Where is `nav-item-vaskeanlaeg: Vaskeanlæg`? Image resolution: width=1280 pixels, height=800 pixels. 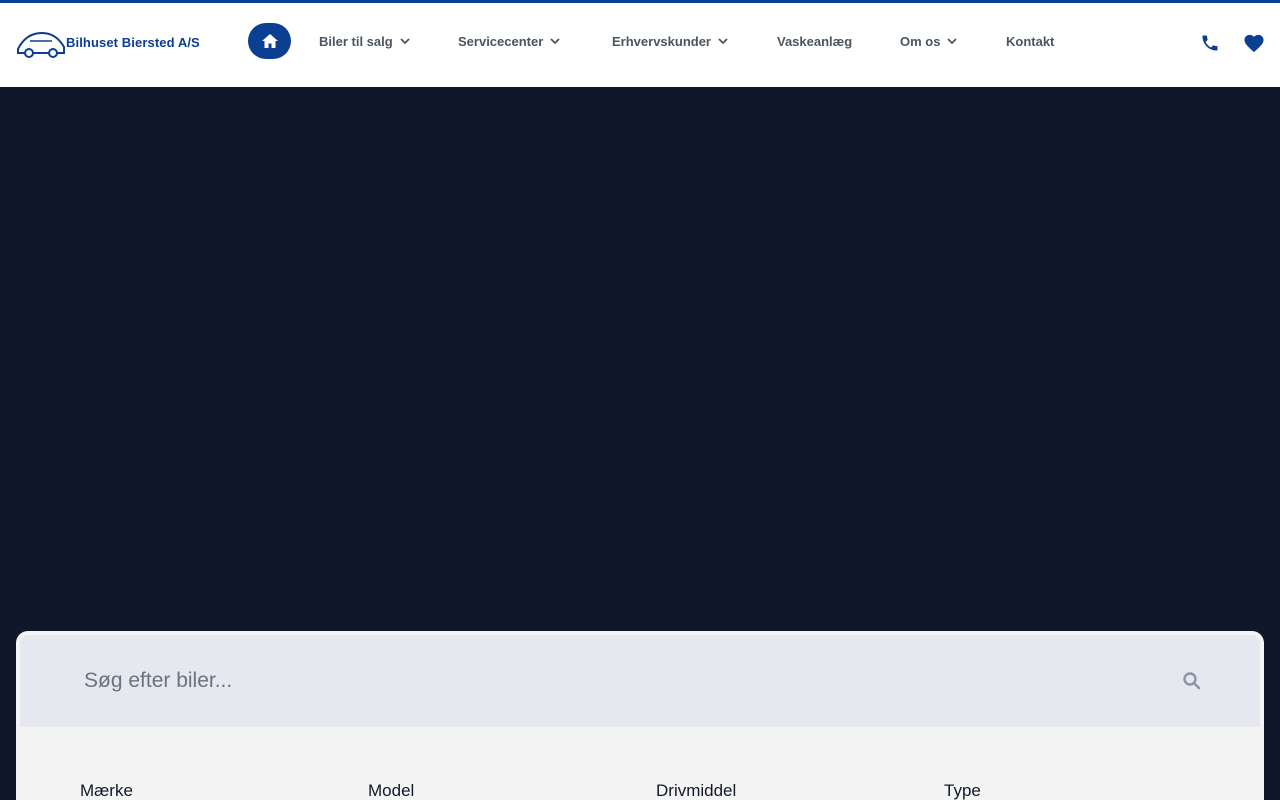
nav-item-vaskeanlaeg: Vaskeanlæg is located at coordinates (814, 41).